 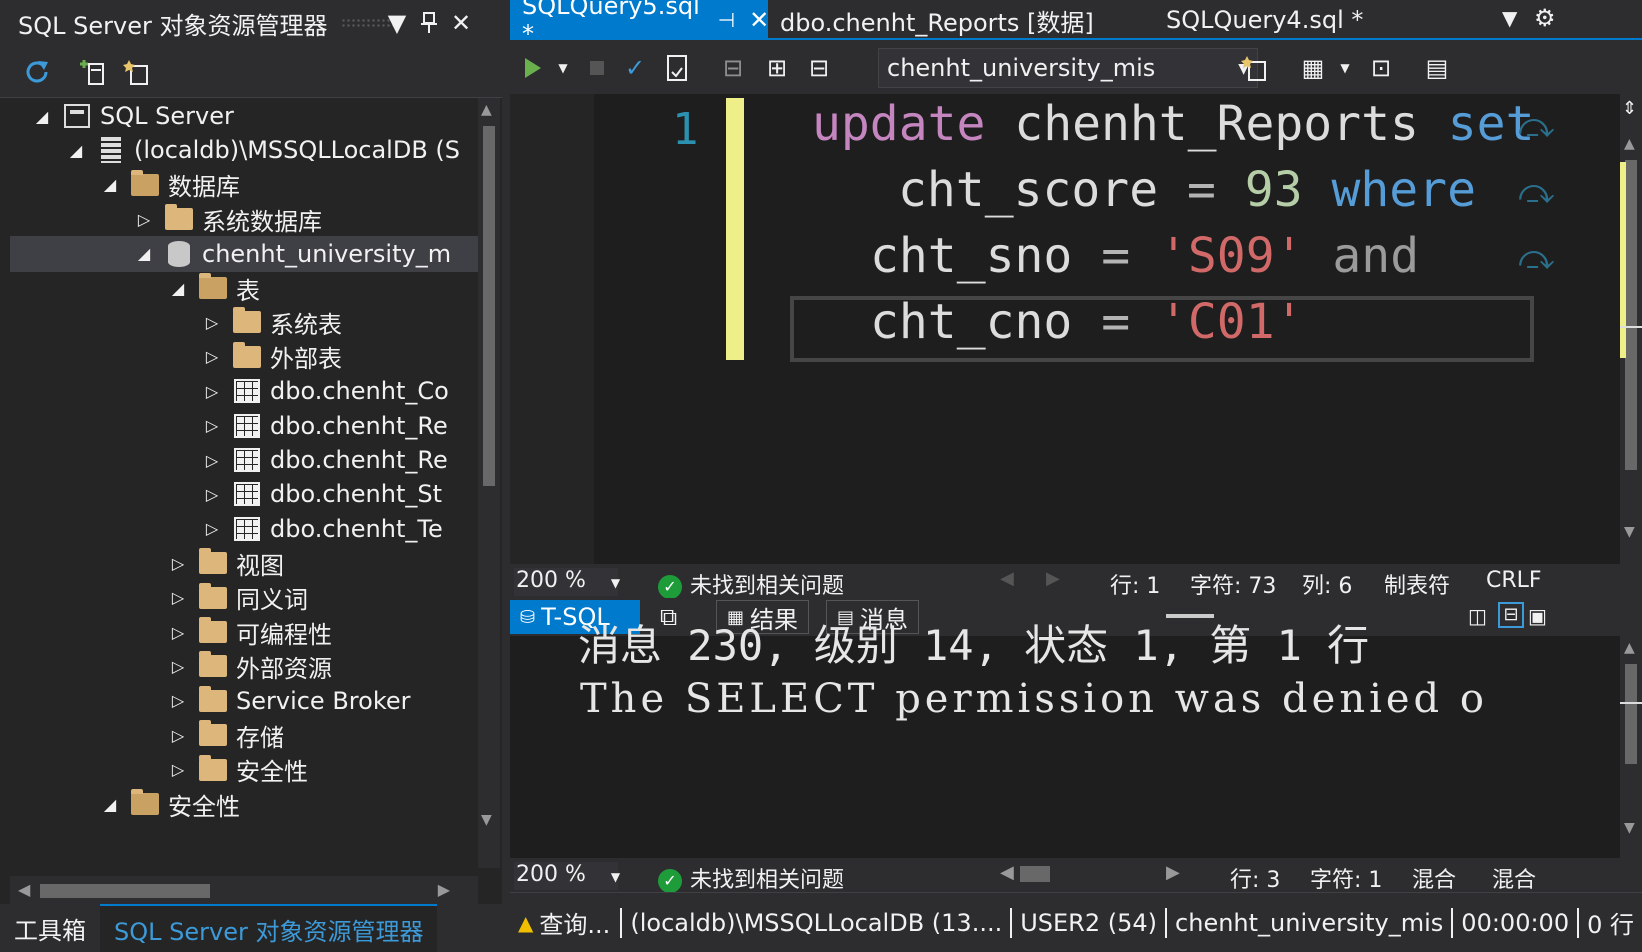 What do you see at coordinates (245, 150) in the screenshot?
I see `tree-node: ◢ (localdb)\MSSQLLocalDB (S` at bounding box center [245, 150].